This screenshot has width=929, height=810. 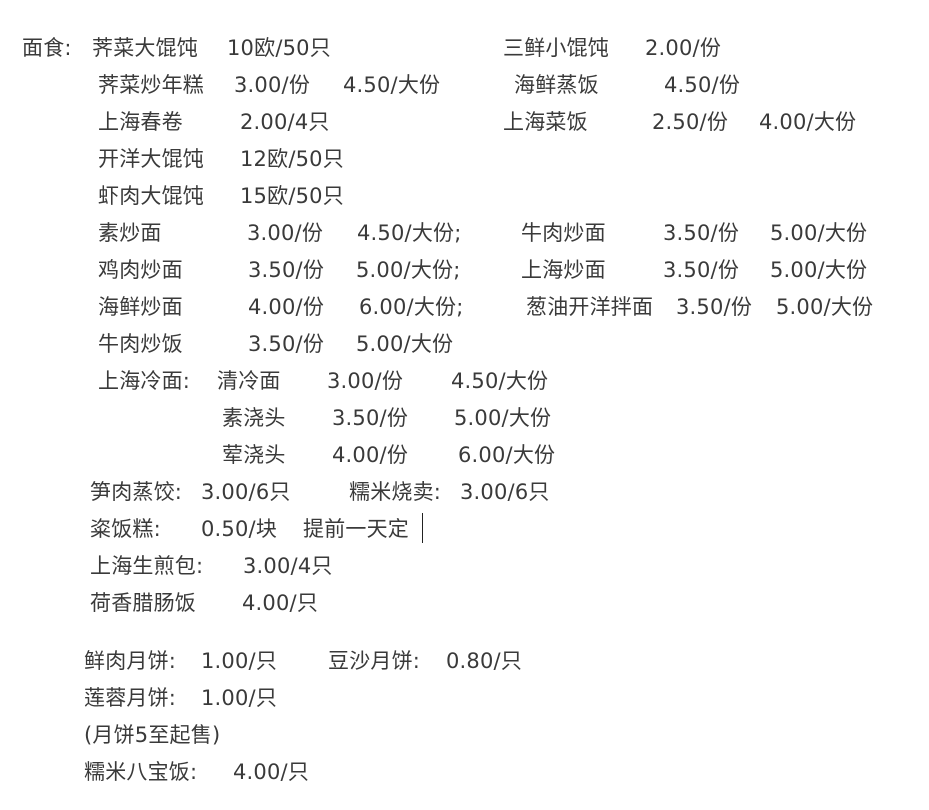 I want to click on menu-item-name: 糯米八宝饭:, so click(x=141, y=772).